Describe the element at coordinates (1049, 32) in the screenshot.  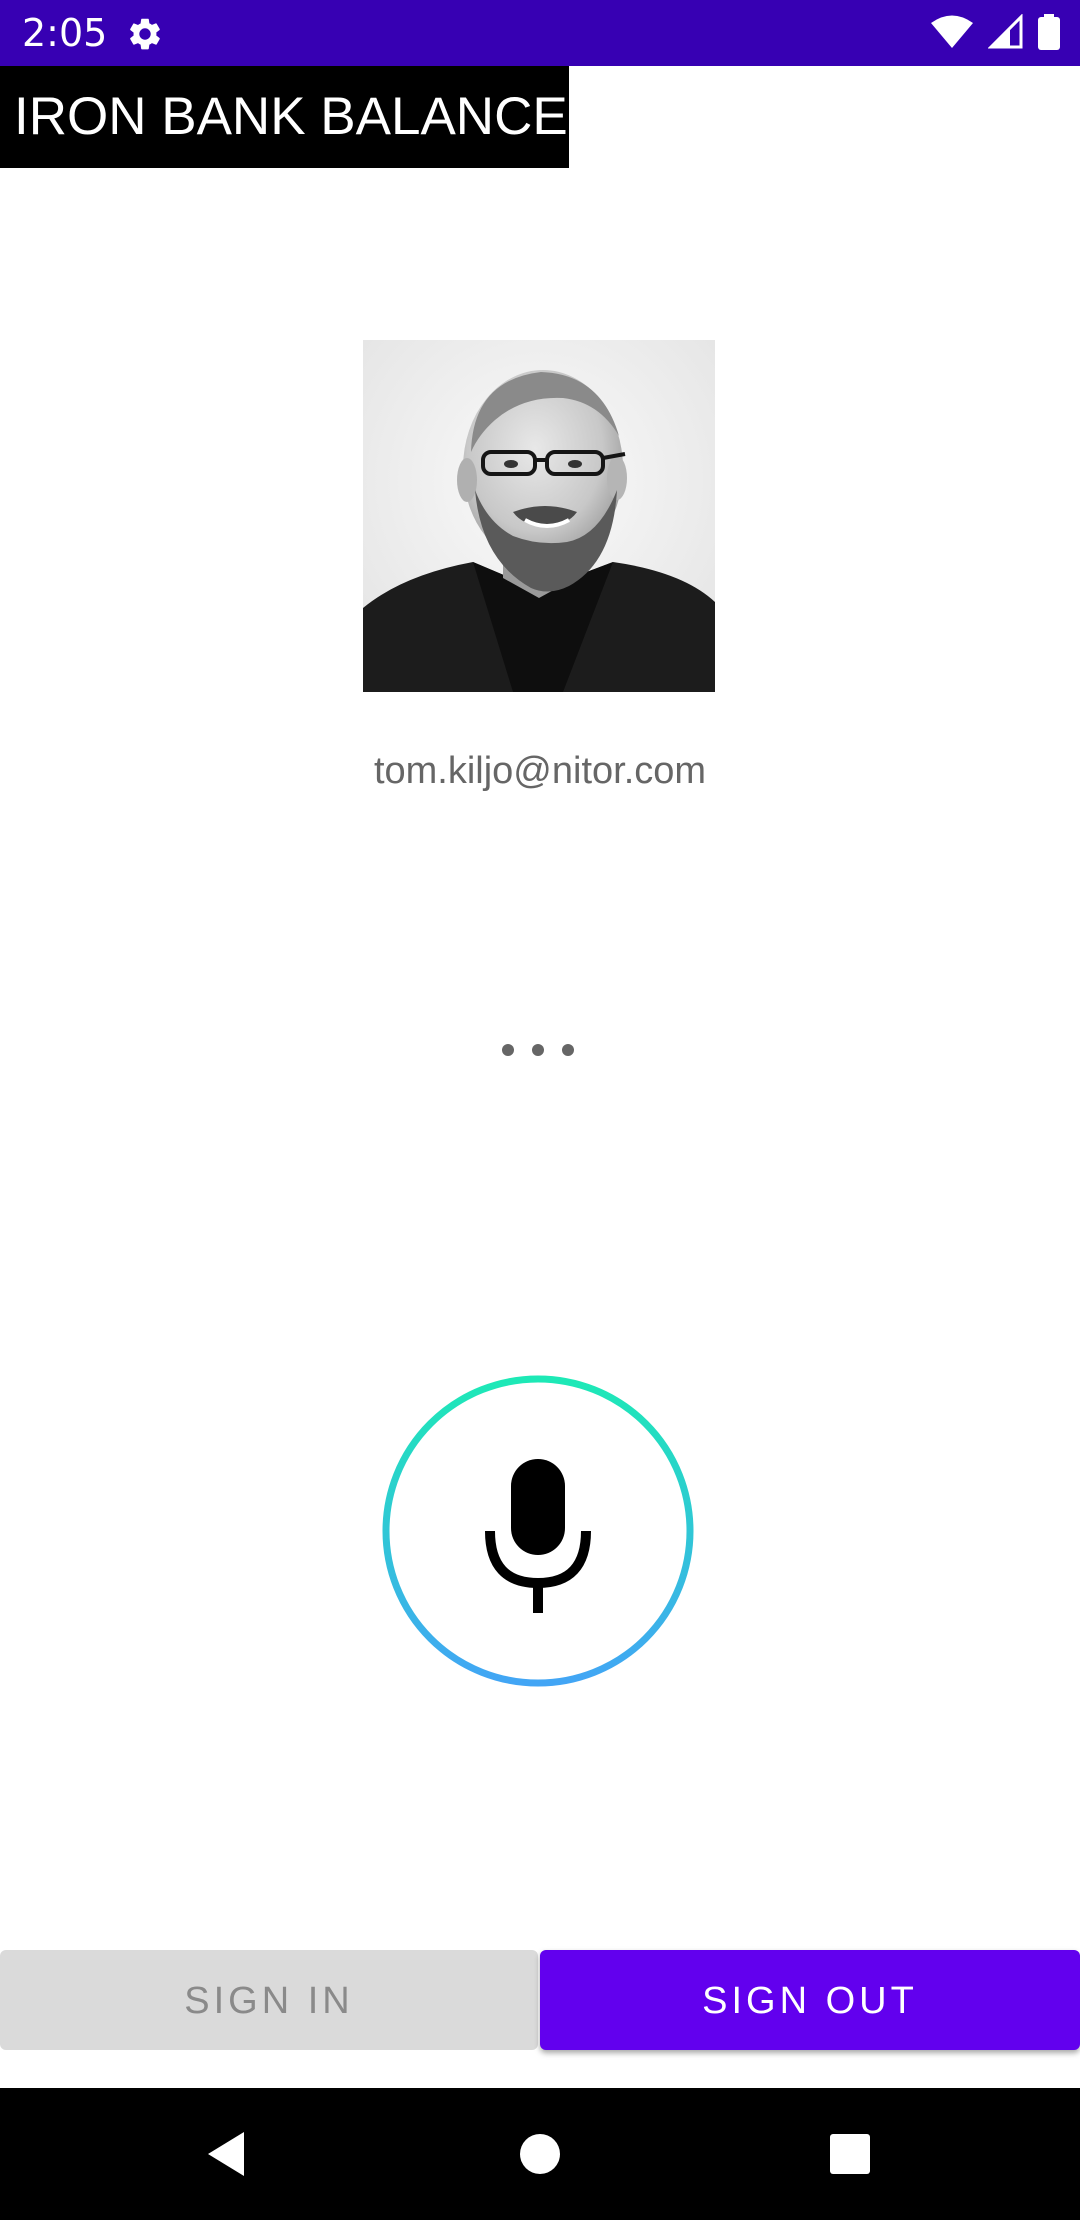
I see `battery-icon` at that location.